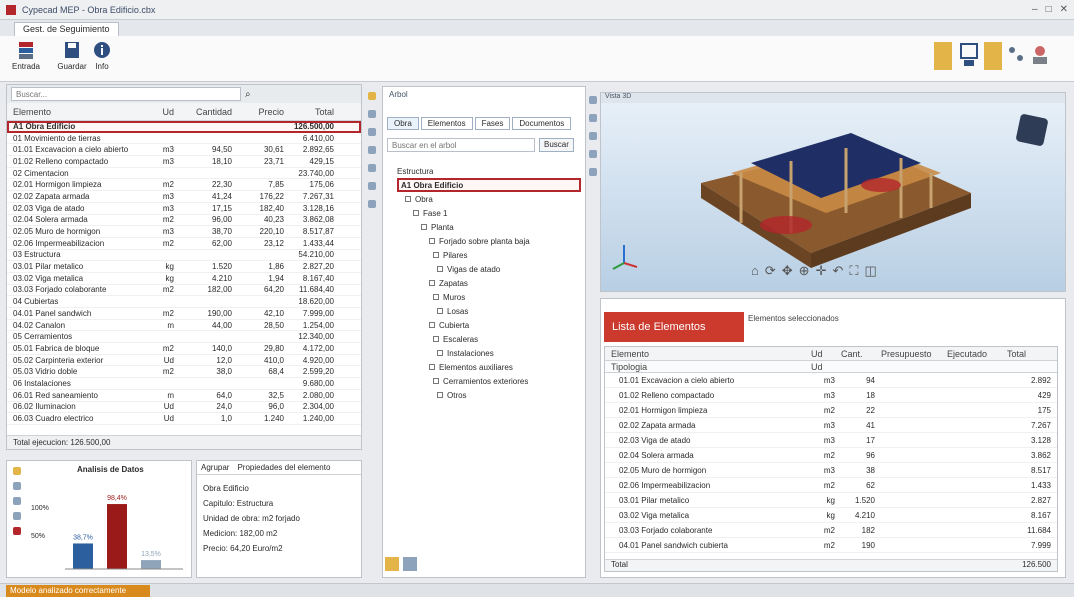 Image resolution: width=1074 pixels, height=597 pixels. Describe the element at coordinates (489, 311) in the screenshot. I see `tree-item: Losas` at that location.